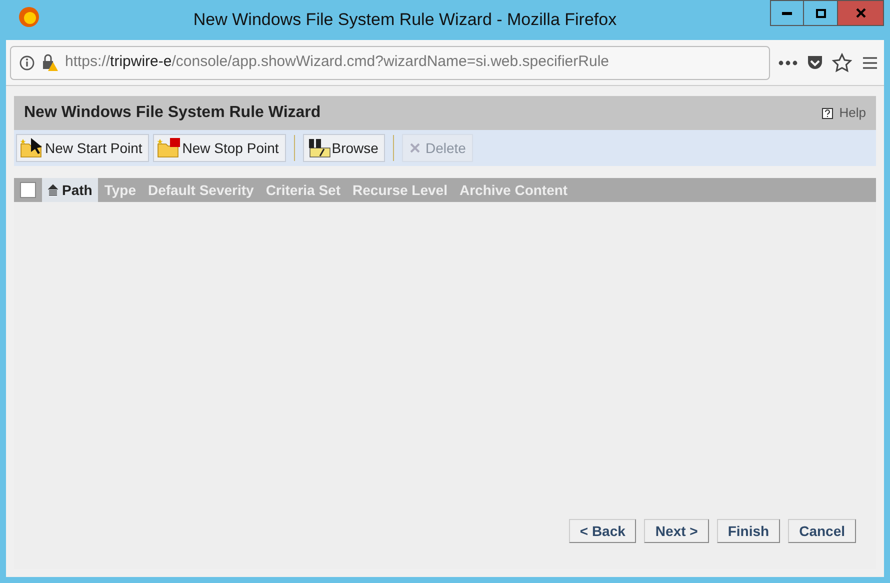 This screenshot has height=583, width=890. I want to click on x-icon, so click(415, 148).